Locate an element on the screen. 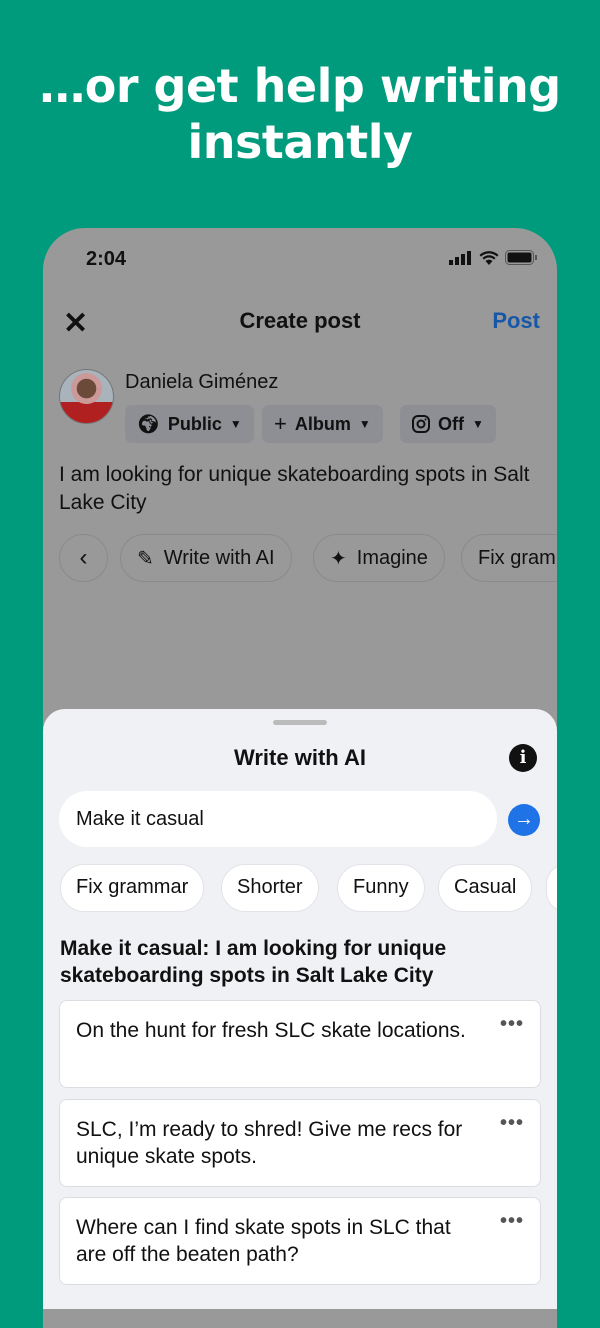 The image size is (600, 1328). avatar is located at coordinates (86, 396).